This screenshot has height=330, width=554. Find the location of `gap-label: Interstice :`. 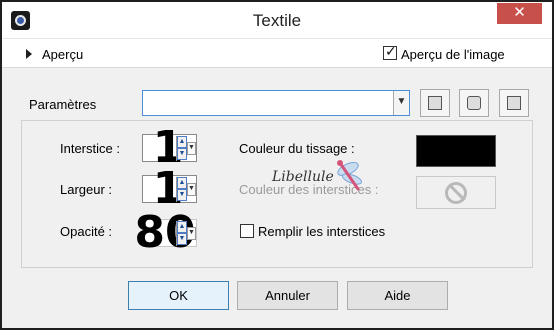

gap-label: Interstice : is located at coordinates (90, 148).